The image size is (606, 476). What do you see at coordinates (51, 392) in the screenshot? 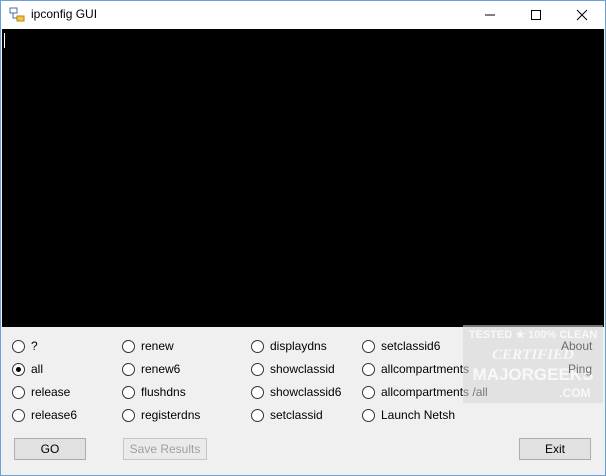
I see `radio-label: release` at bounding box center [51, 392].